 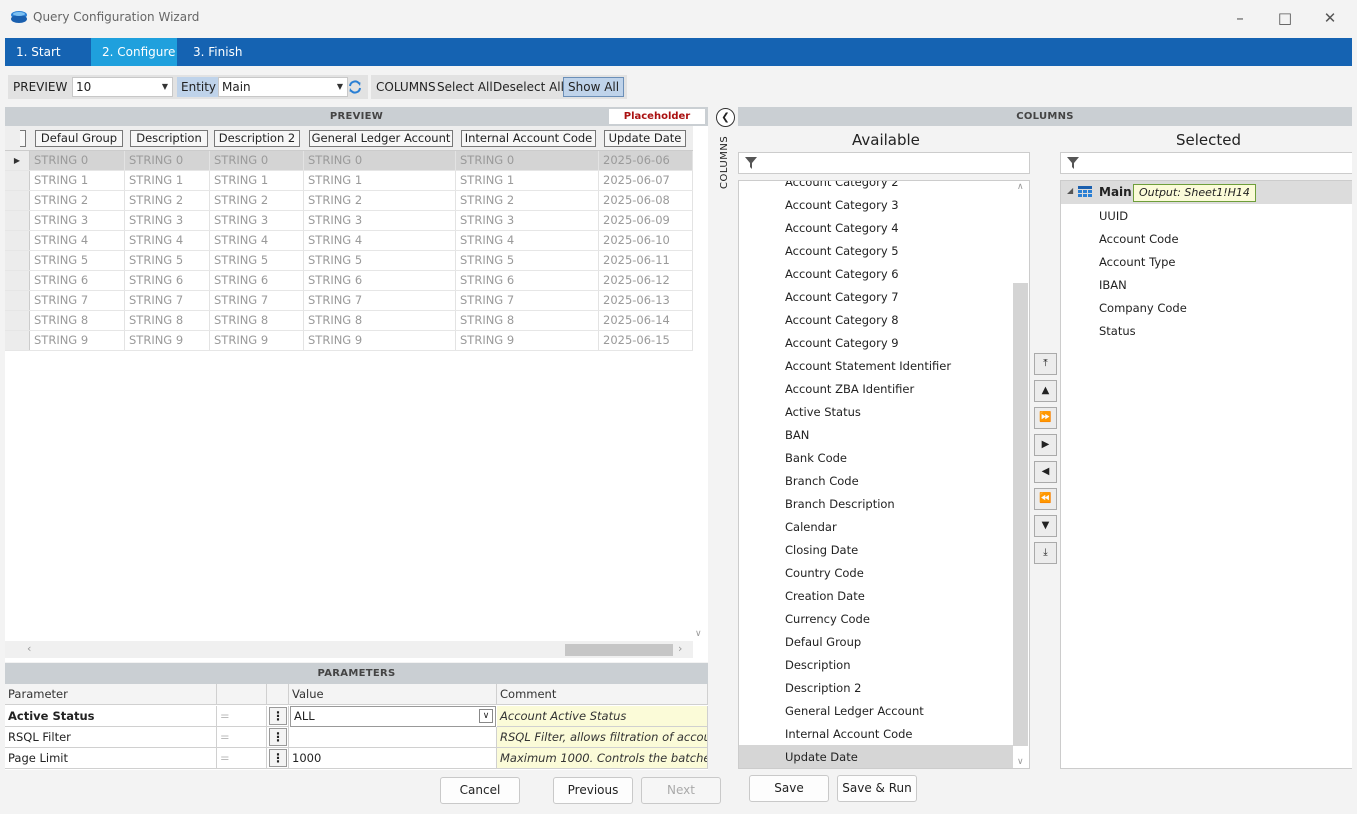 I want to click on parameter-value-input: 1000, so click(x=393, y=758).